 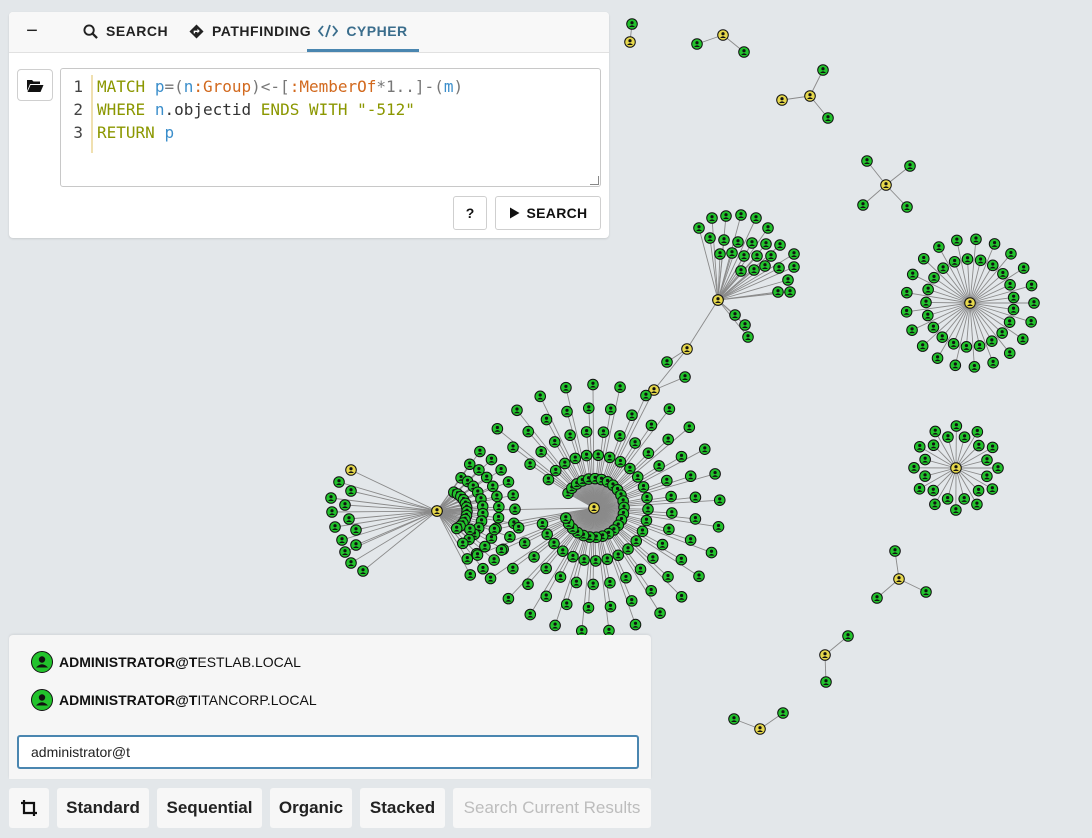 What do you see at coordinates (32, 31) in the screenshot?
I see `collapse-button: −` at bounding box center [32, 31].